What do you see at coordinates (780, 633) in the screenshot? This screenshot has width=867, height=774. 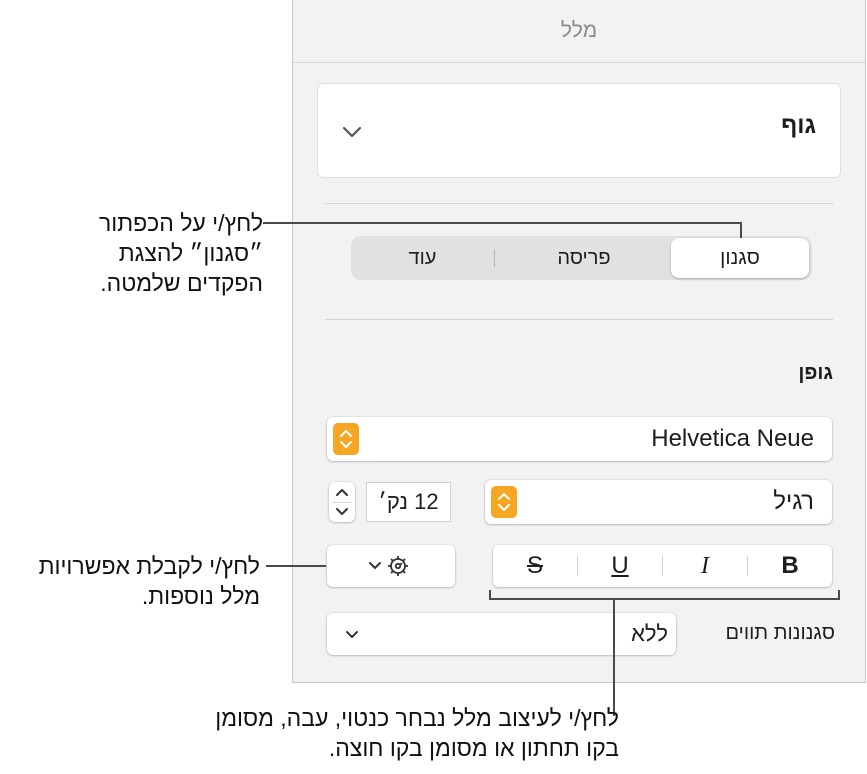 I see `character-styles-label: סגנונות תווים` at bounding box center [780, 633].